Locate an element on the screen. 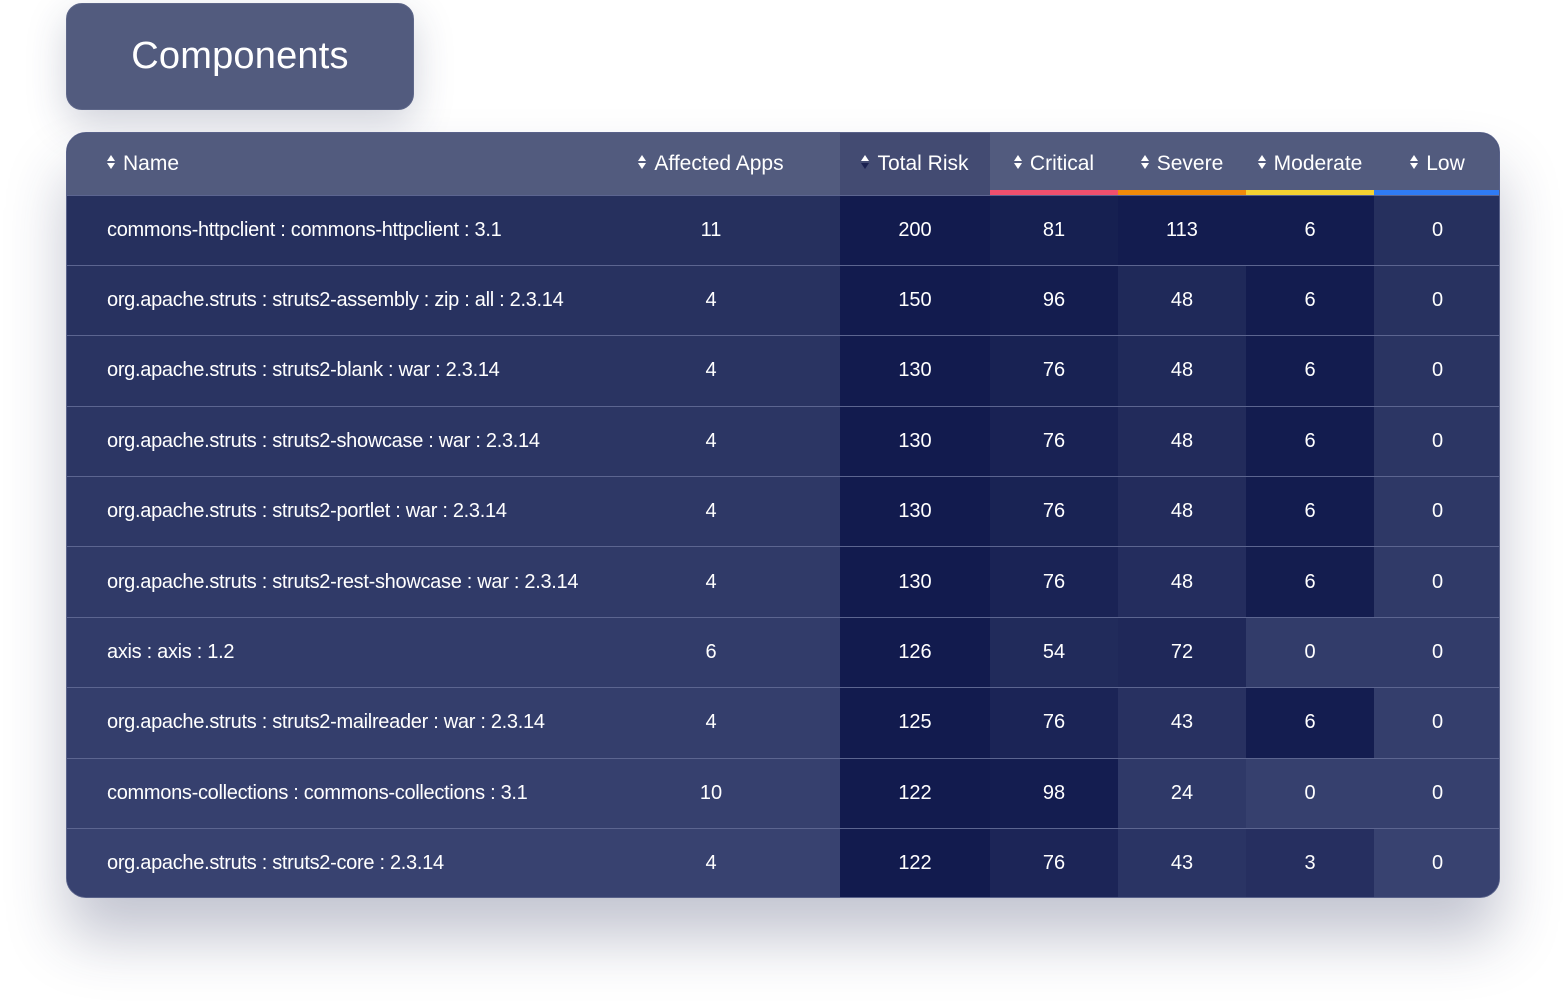 The height and width of the screenshot is (1007, 1566). column-header-affected-apps: Affected Apps is located at coordinates (711, 164).